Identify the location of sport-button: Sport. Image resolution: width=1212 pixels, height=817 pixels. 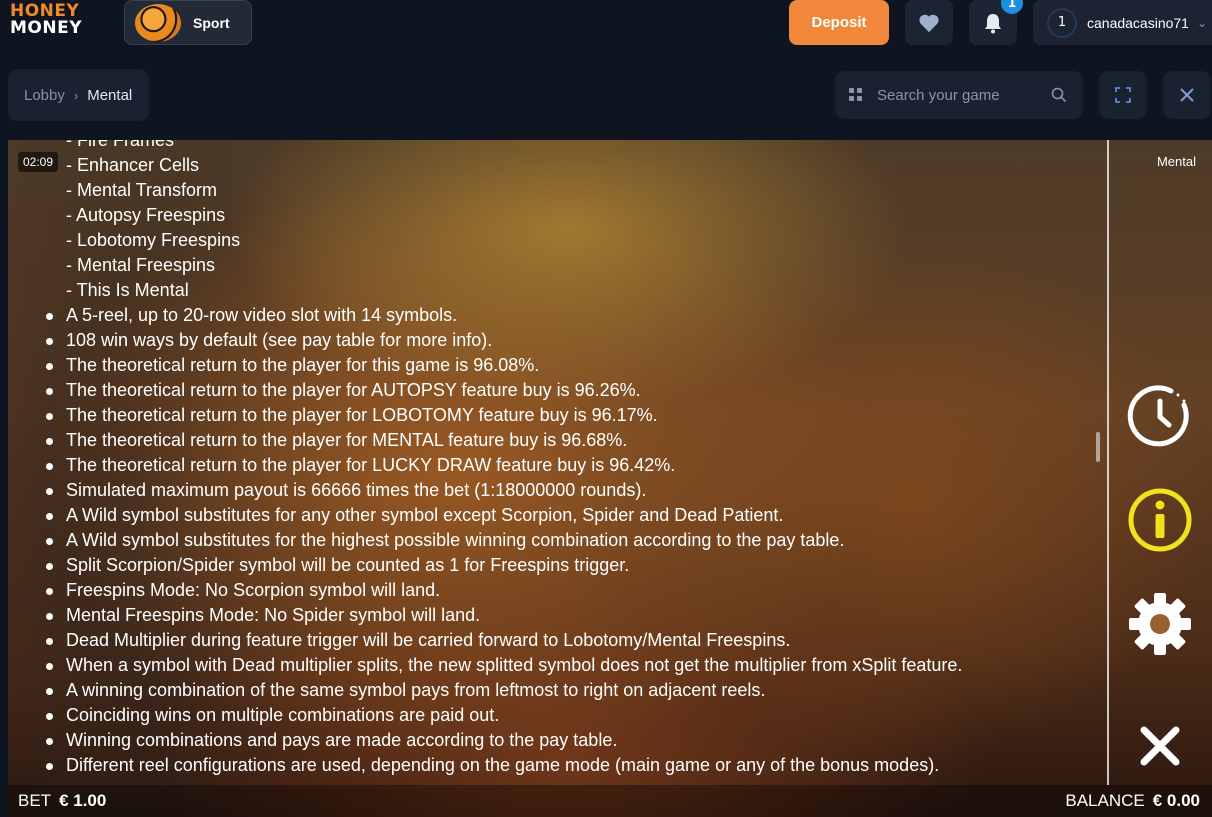
(188, 22).